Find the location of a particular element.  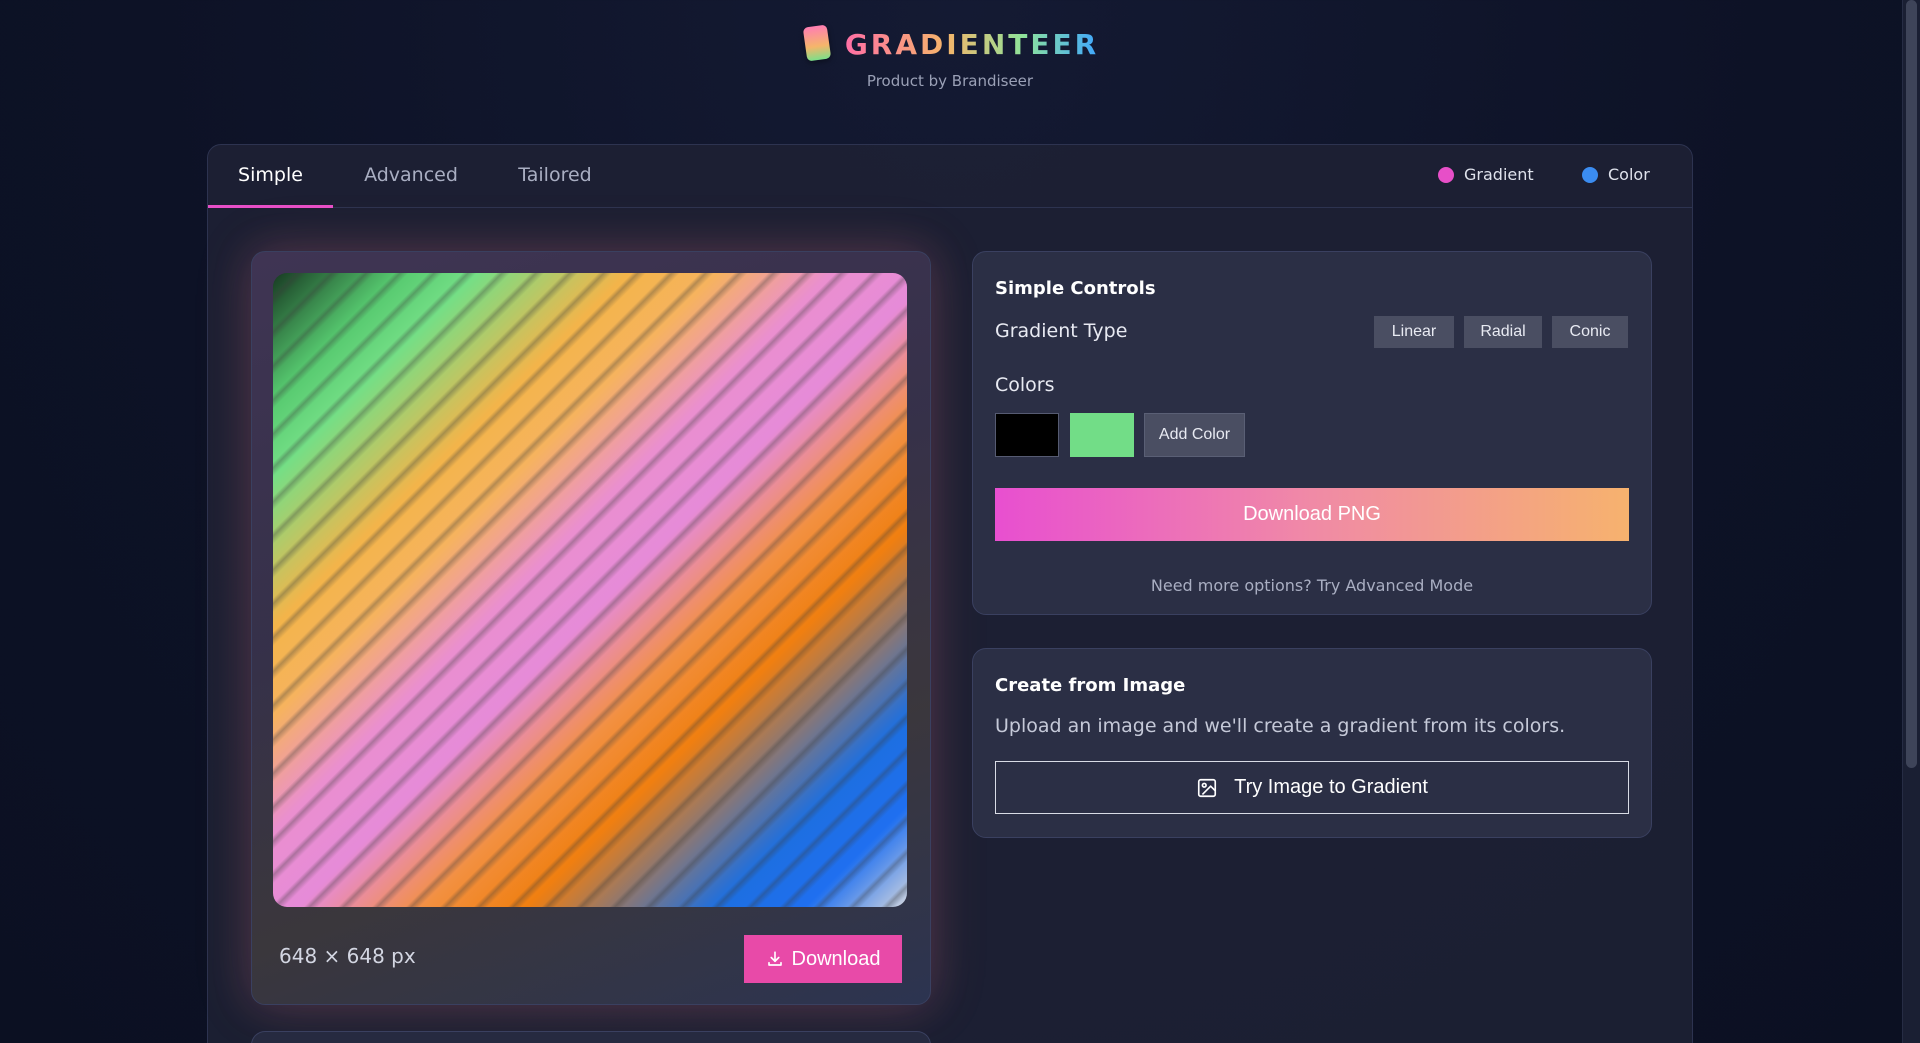

header: GRADIENTEER Product by Brandiseer is located at coordinates (950, 57).